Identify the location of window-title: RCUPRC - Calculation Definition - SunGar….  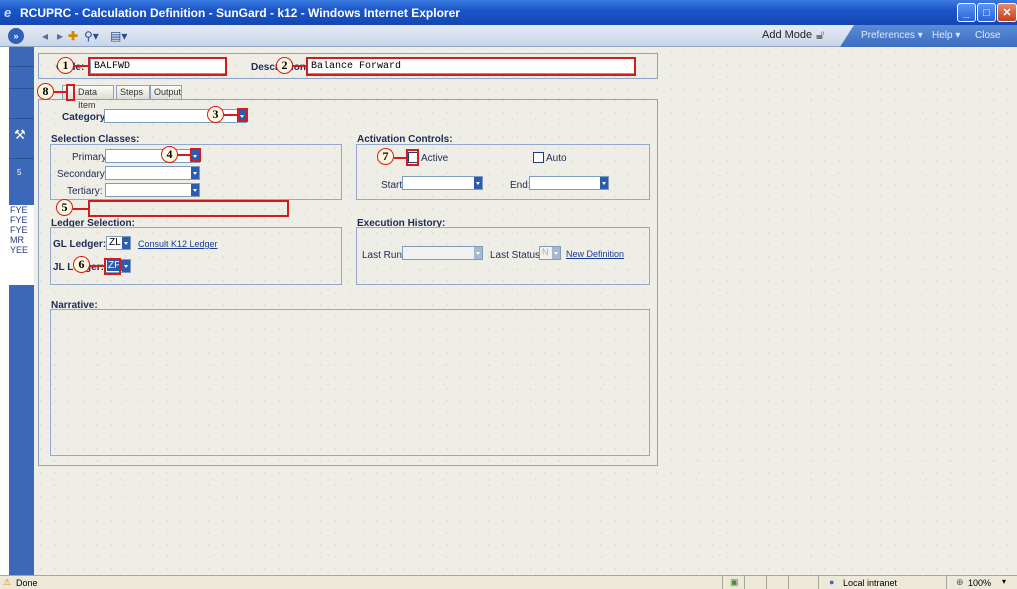
(240, 13).